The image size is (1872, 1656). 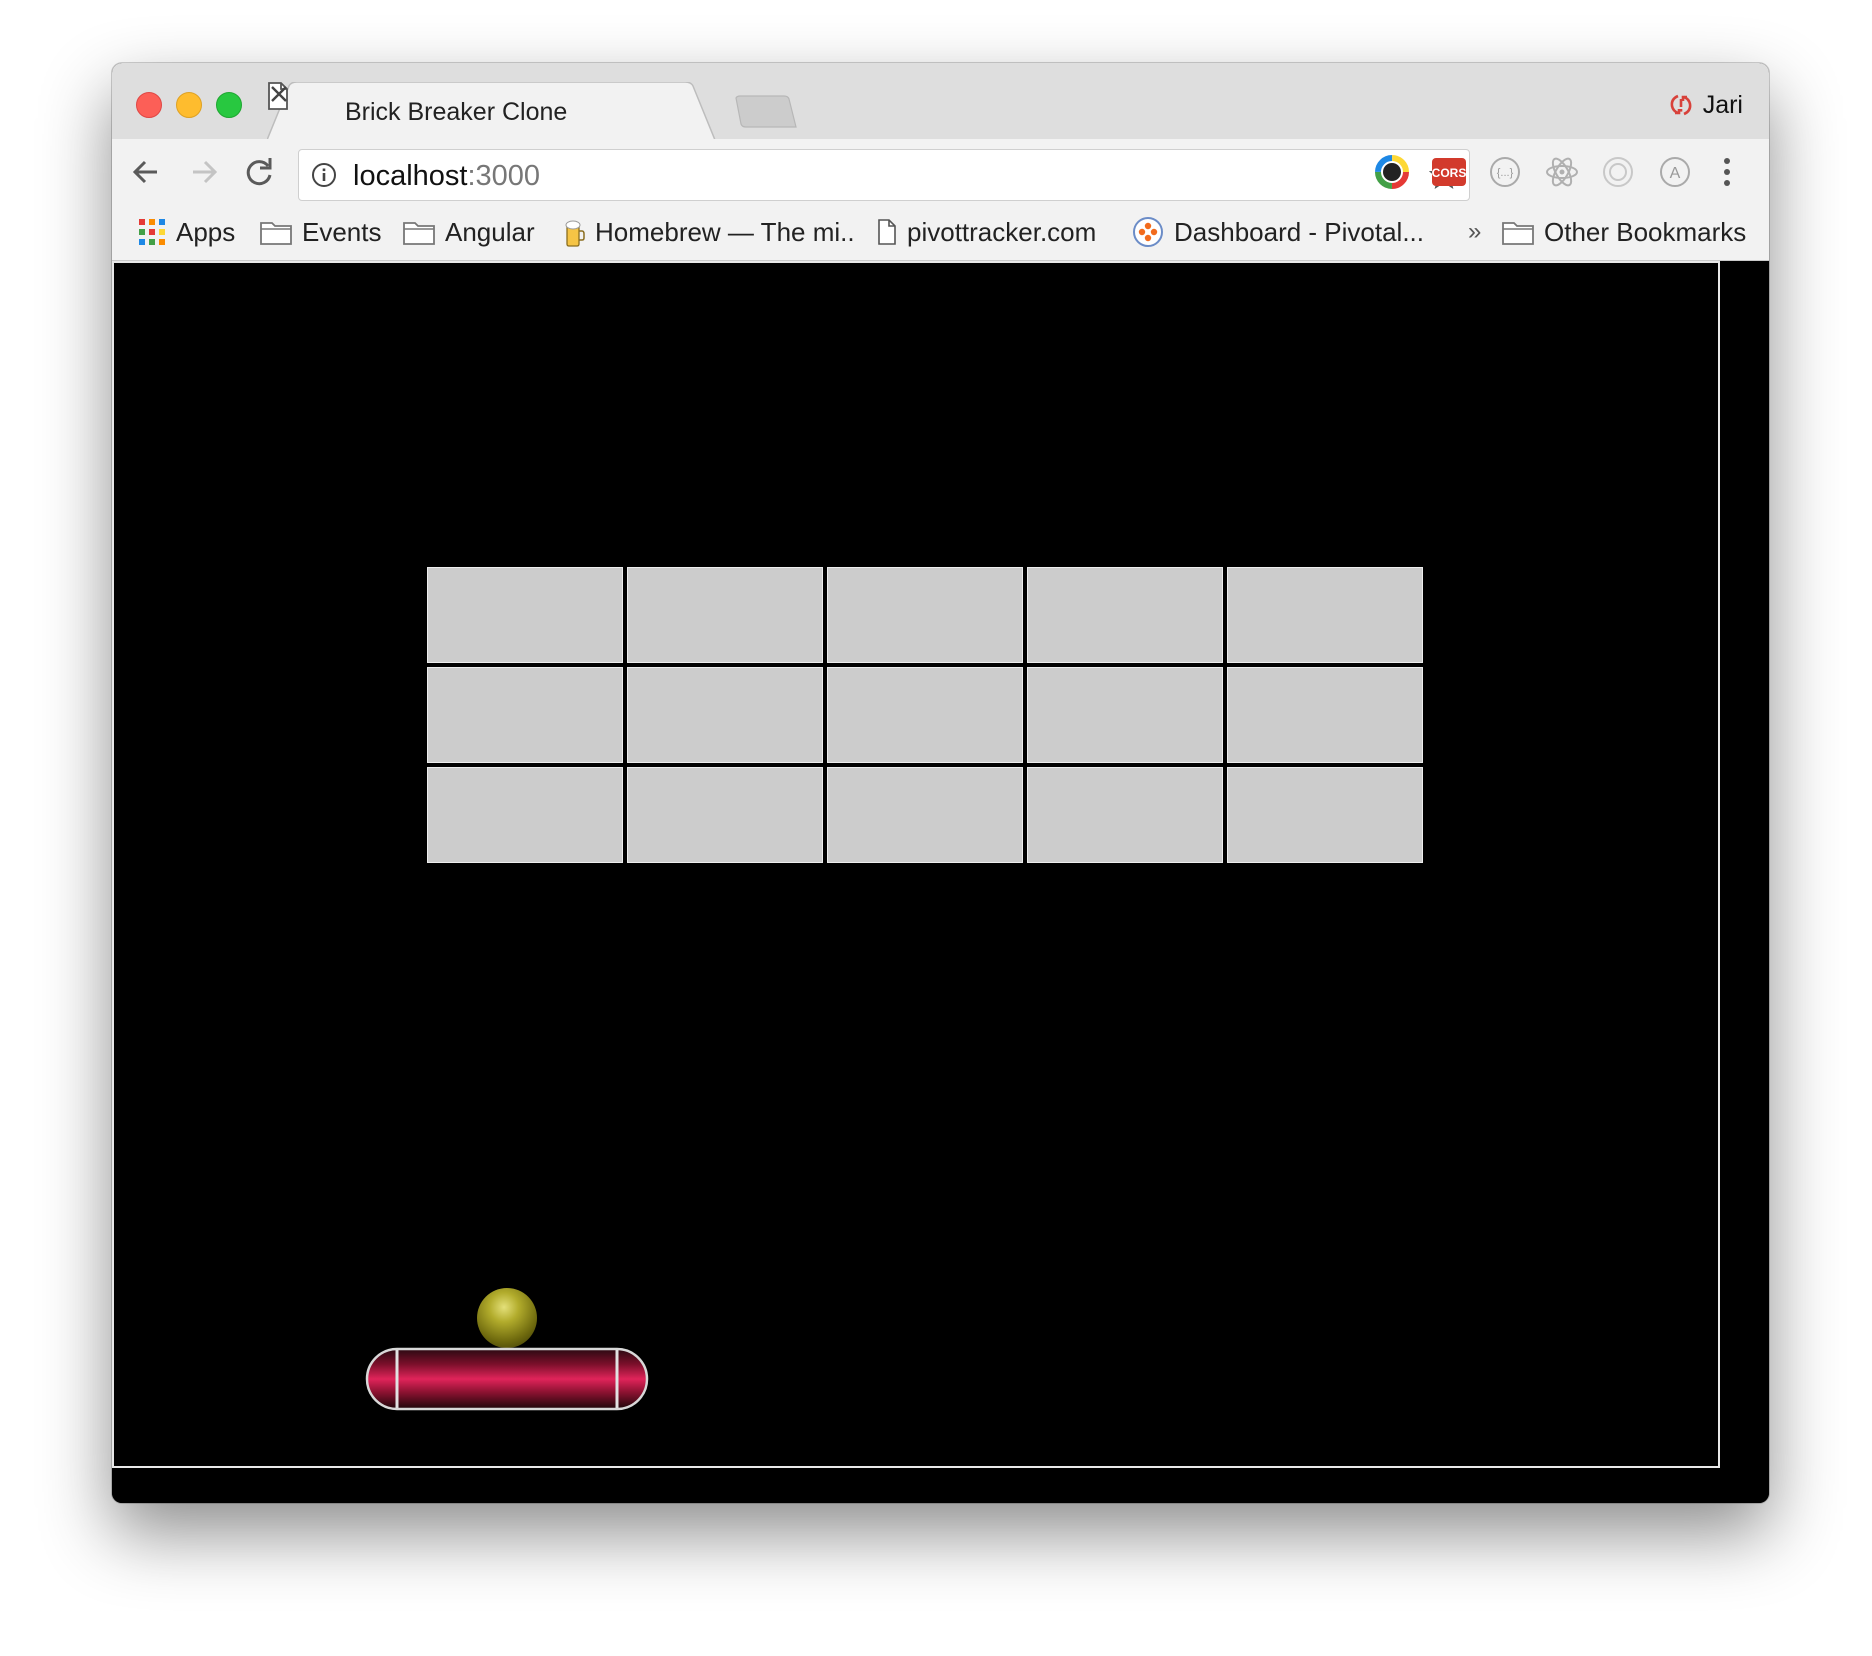 What do you see at coordinates (152, 232) in the screenshot?
I see `apps-grid-icon` at bounding box center [152, 232].